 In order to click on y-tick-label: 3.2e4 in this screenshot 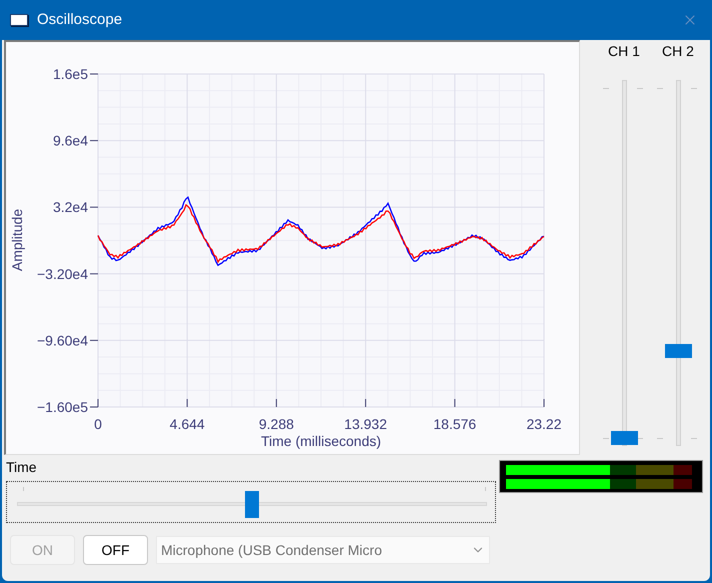, I will do `click(70, 207)`.